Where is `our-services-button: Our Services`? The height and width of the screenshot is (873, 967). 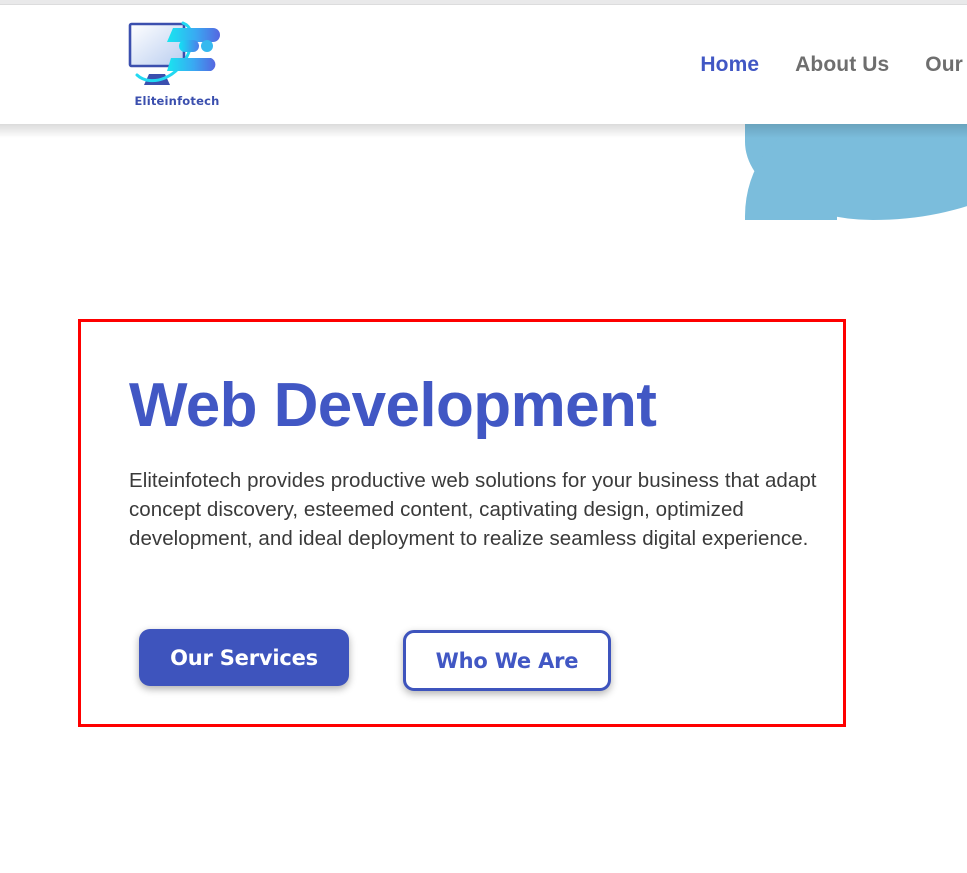
our-services-button: Our Services is located at coordinates (244, 657).